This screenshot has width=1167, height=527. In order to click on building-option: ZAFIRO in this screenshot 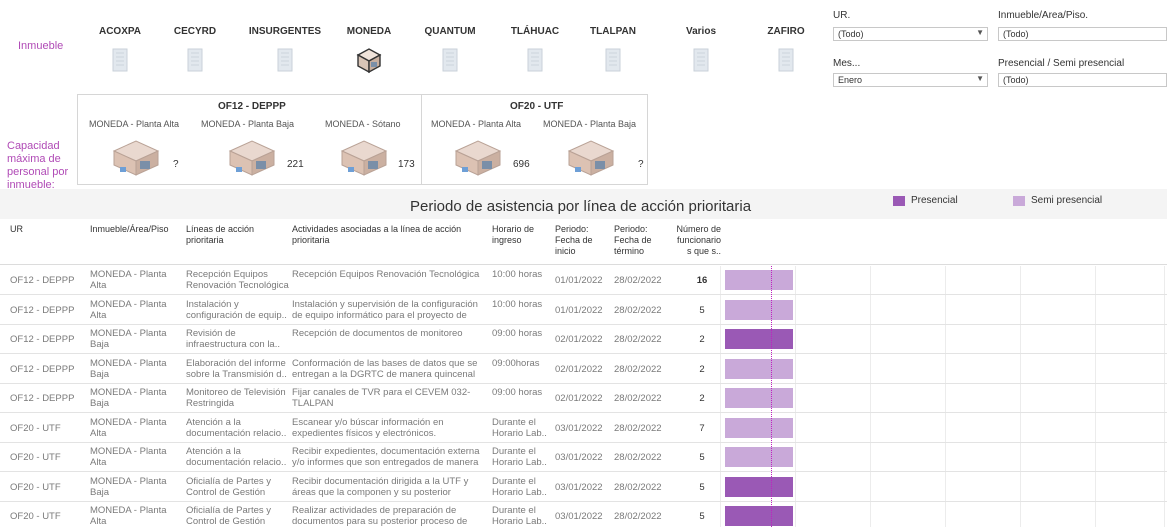, I will do `click(786, 50)`.